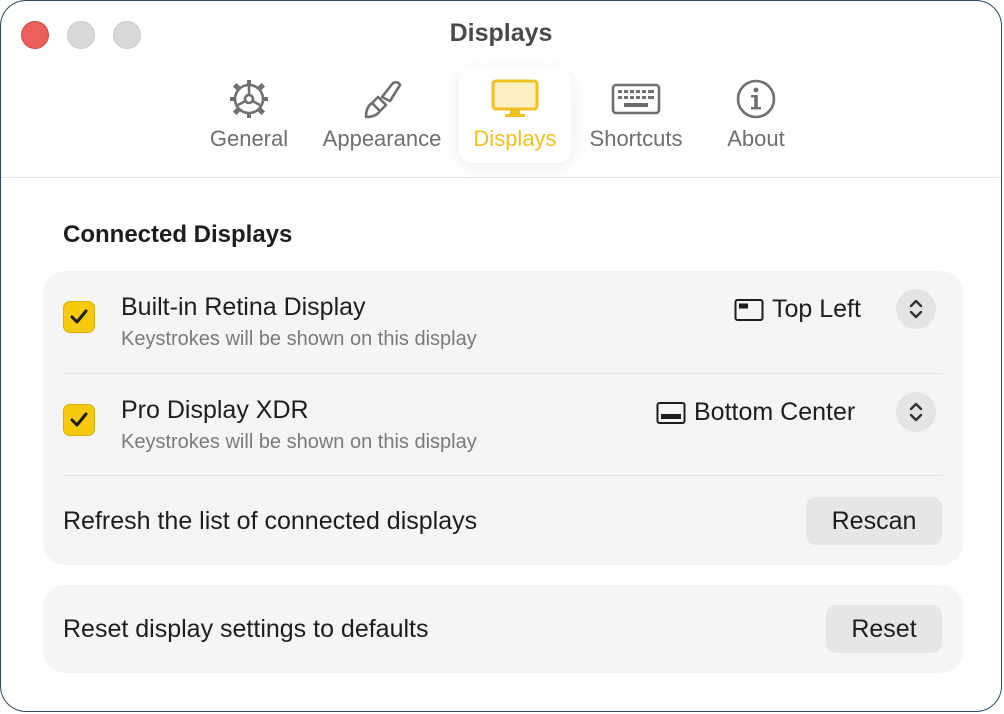 The width and height of the screenshot is (1004, 714). I want to click on info-icon, so click(756, 101).